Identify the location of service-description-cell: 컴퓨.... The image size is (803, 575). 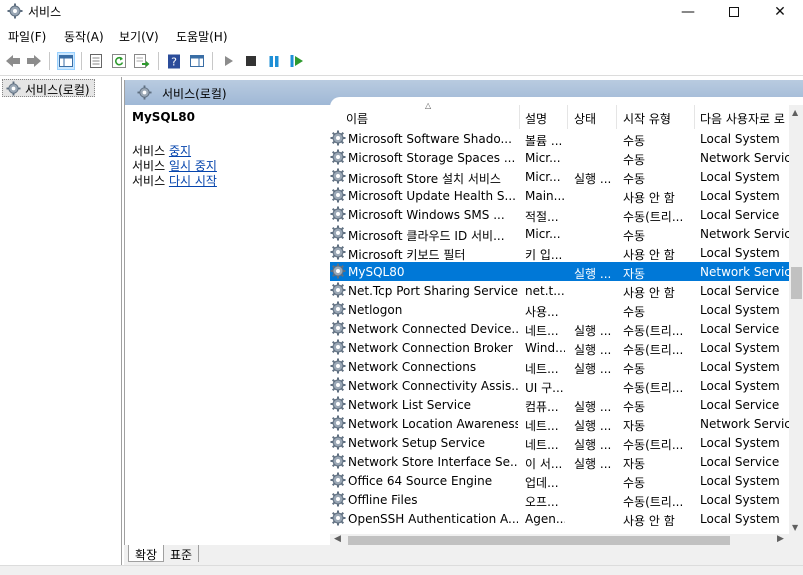
(542, 407).